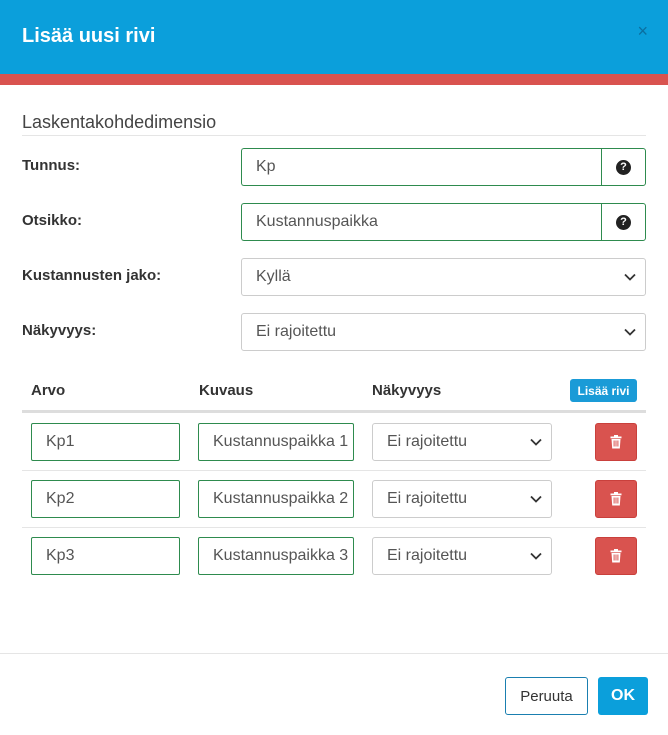 The height and width of the screenshot is (735, 668). Describe the element at coordinates (59, 330) in the screenshot. I see `nakyvyys-label: Näkyvyys:` at that location.